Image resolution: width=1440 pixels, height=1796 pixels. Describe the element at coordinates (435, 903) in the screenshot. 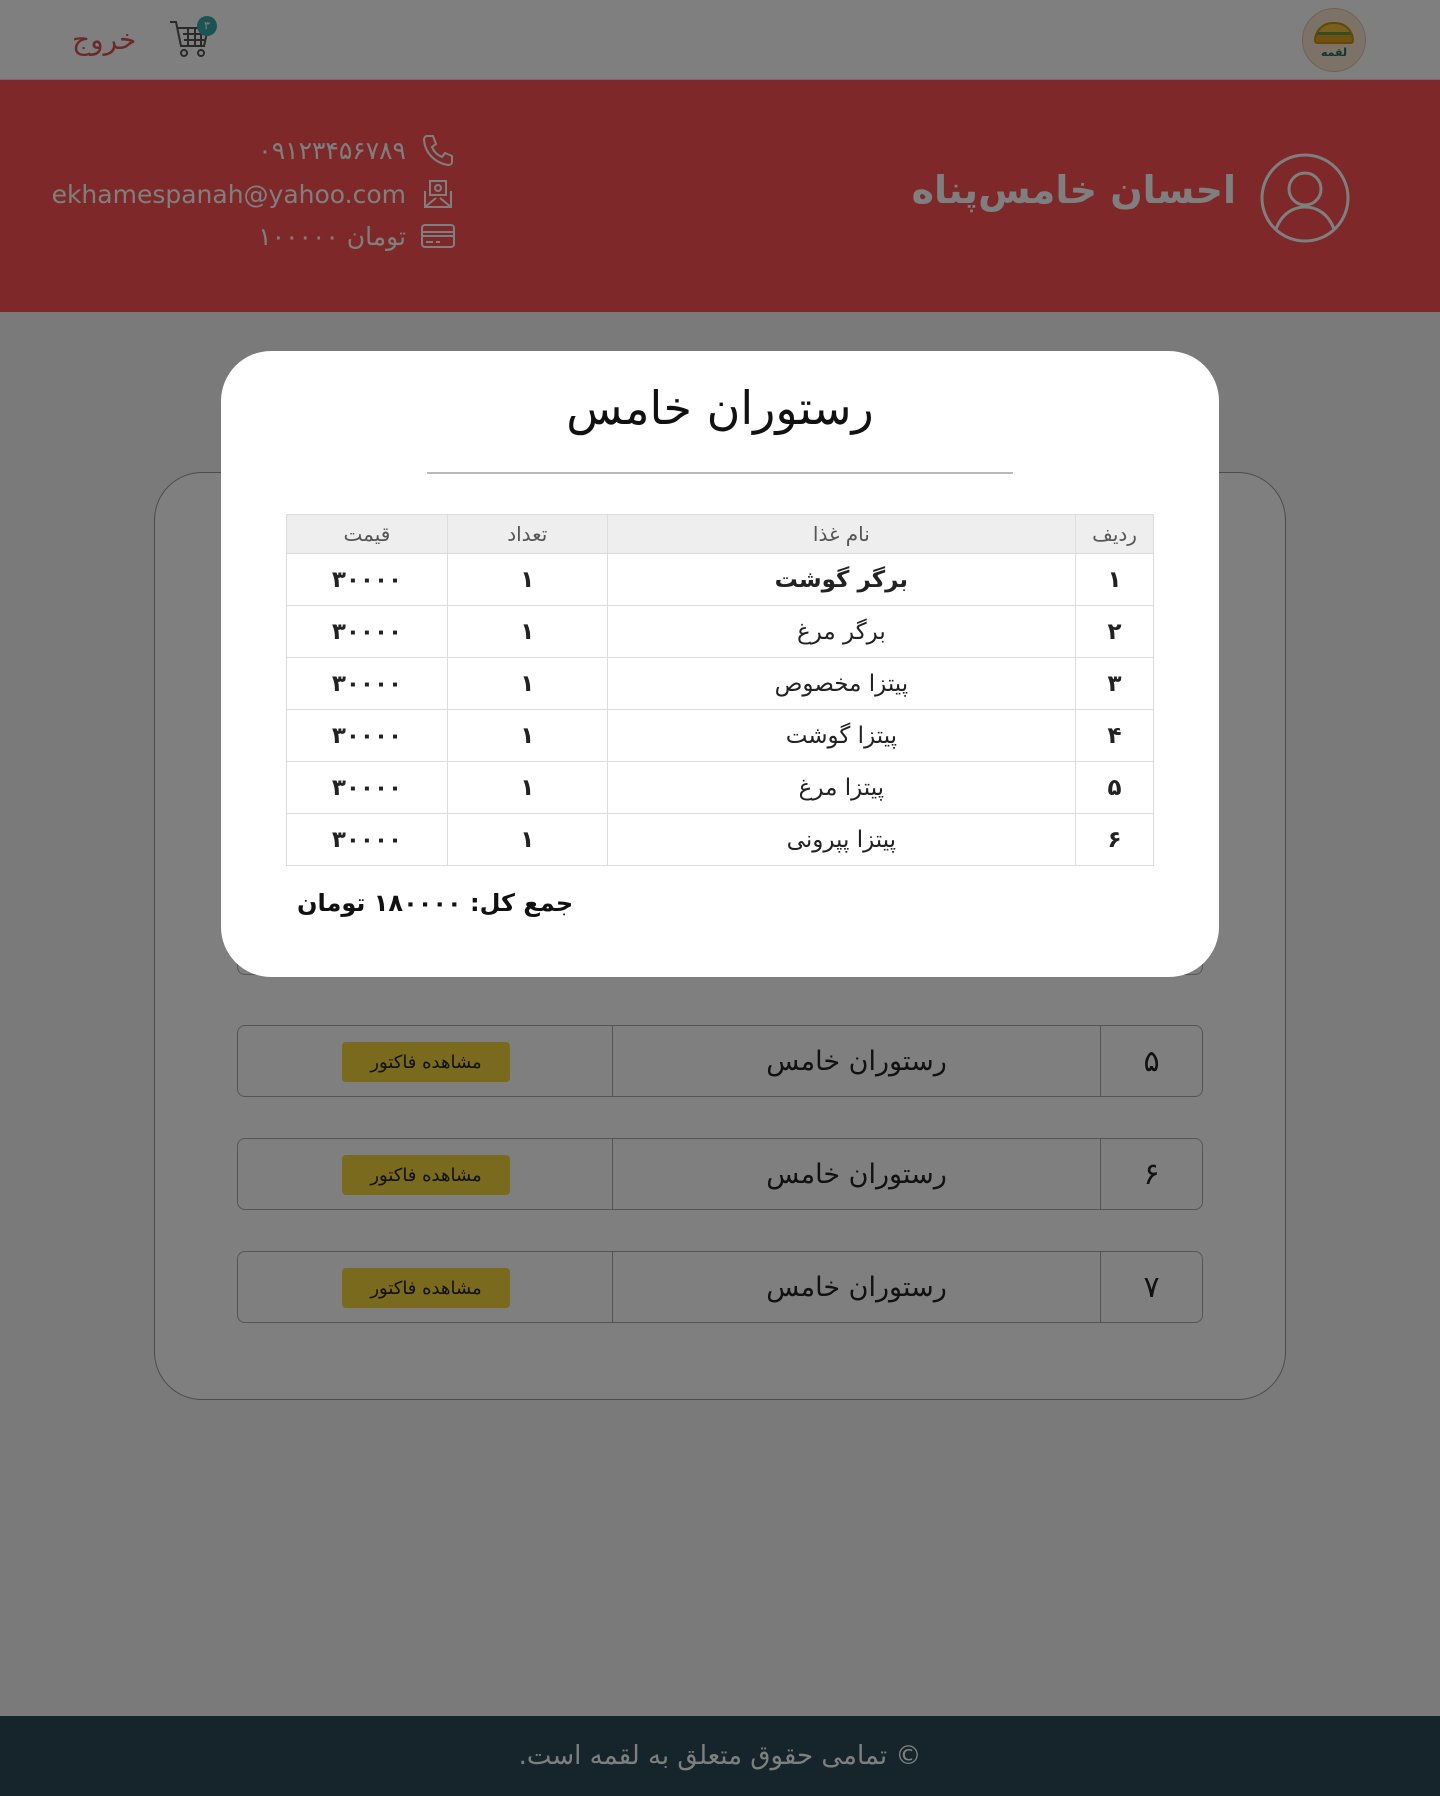

I see `invoice-total: جمع کل: ۱۸۰۰۰۰ تومان` at that location.